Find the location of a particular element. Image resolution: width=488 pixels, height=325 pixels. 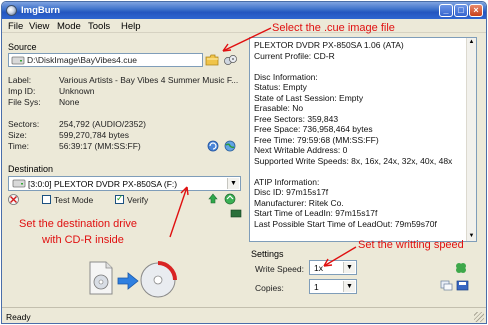

annotation-set-drive-line2: with CD-R inside is located at coordinates (83, 240).